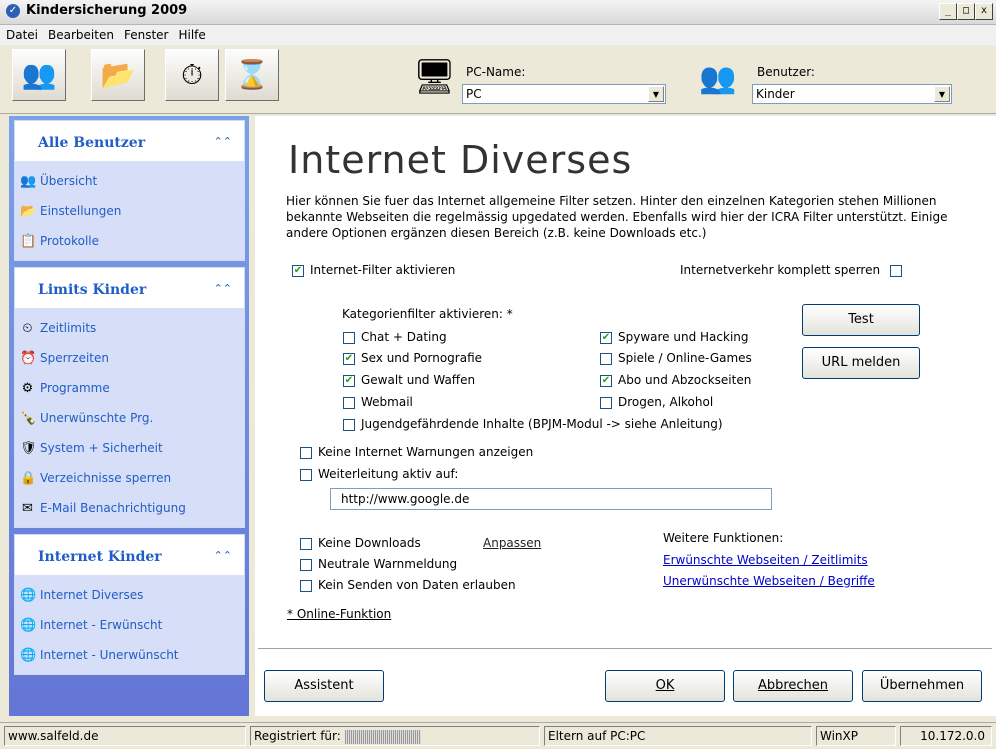  What do you see at coordinates (685, 358) in the screenshot?
I see `category-label: Spiele / Online-Games` at bounding box center [685, 358].